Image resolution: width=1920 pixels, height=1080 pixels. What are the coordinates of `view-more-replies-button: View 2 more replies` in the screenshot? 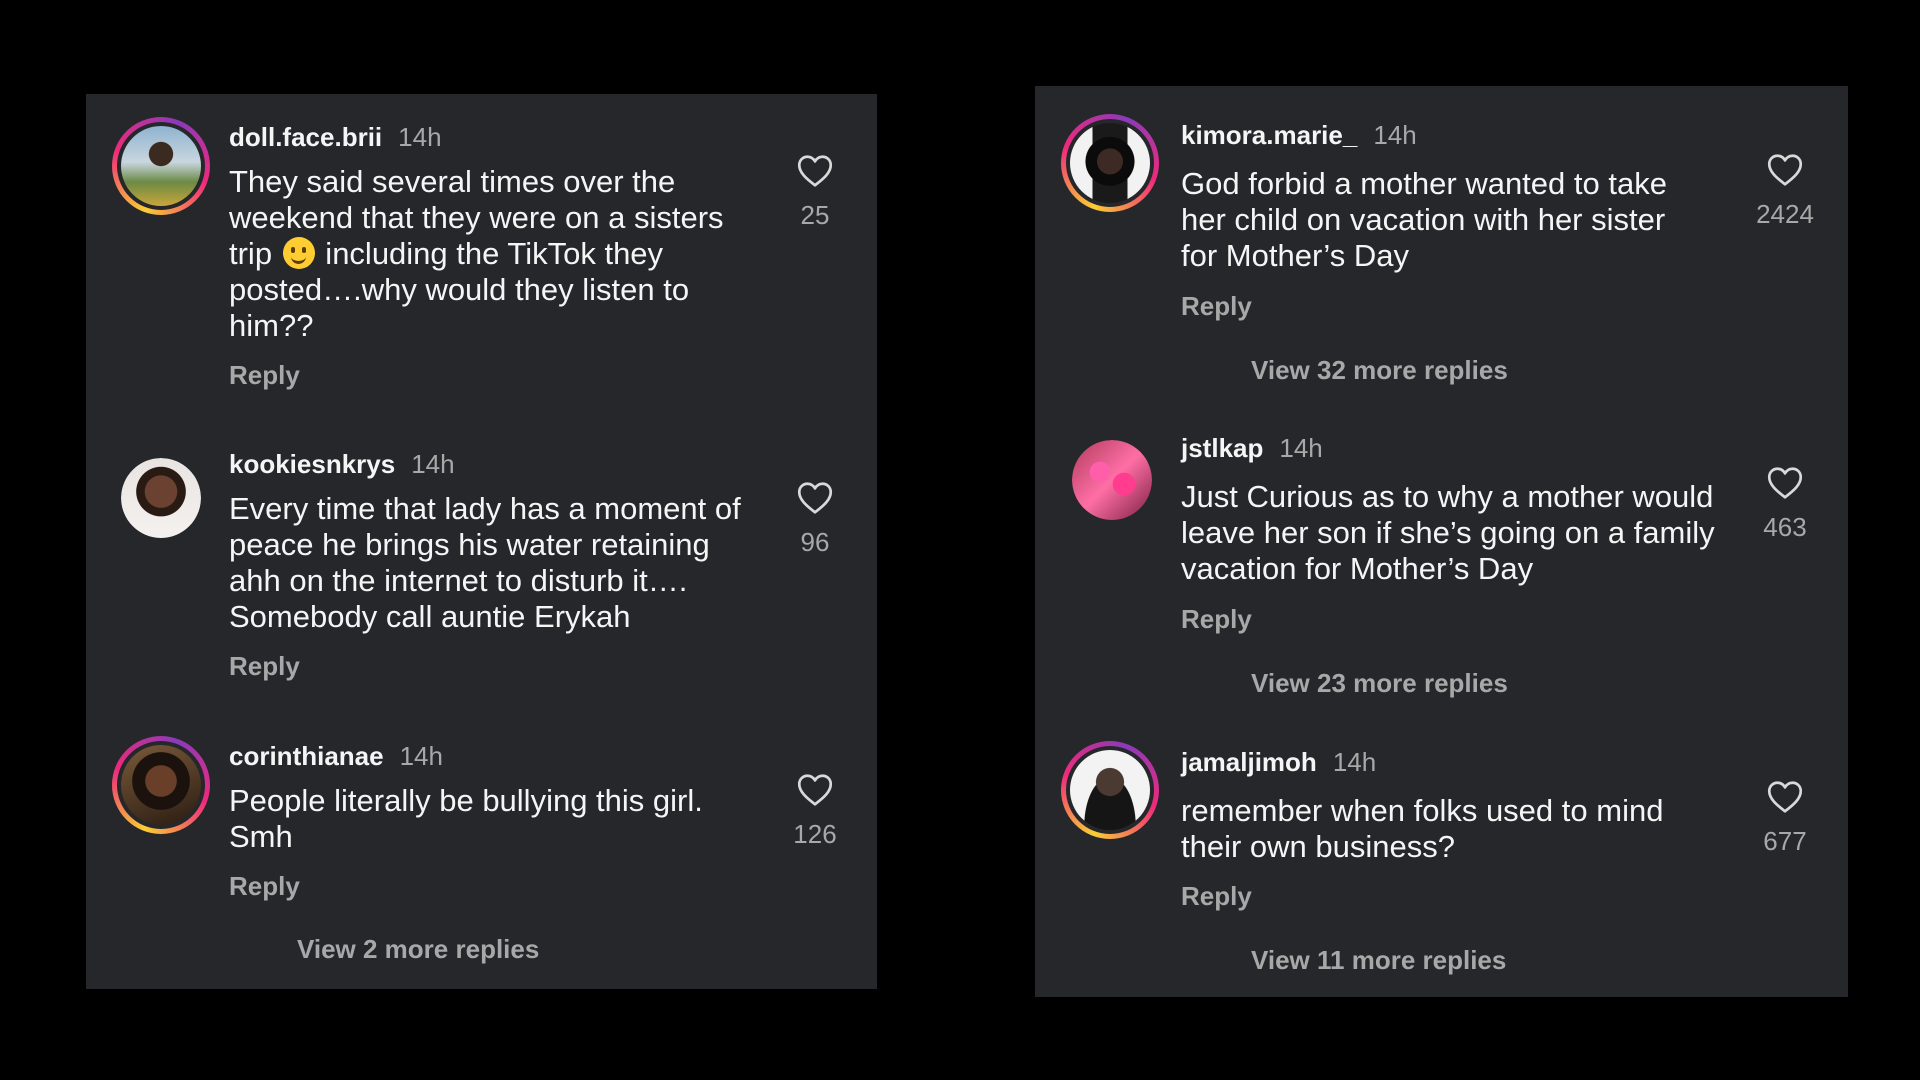 It's located at (418, 949).